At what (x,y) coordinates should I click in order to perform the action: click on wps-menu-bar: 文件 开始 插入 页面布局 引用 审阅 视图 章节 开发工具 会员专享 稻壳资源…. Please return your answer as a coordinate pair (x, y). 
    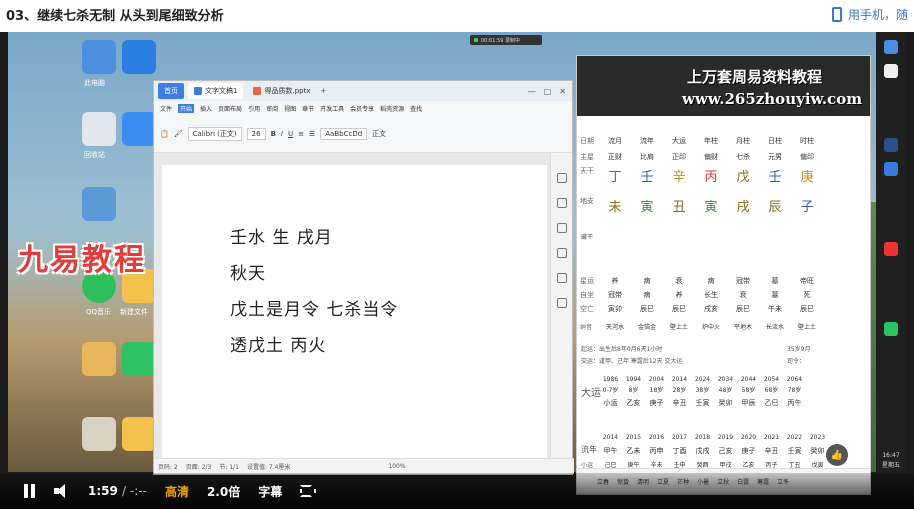
    Looking at the image, I should click on (363, 108).